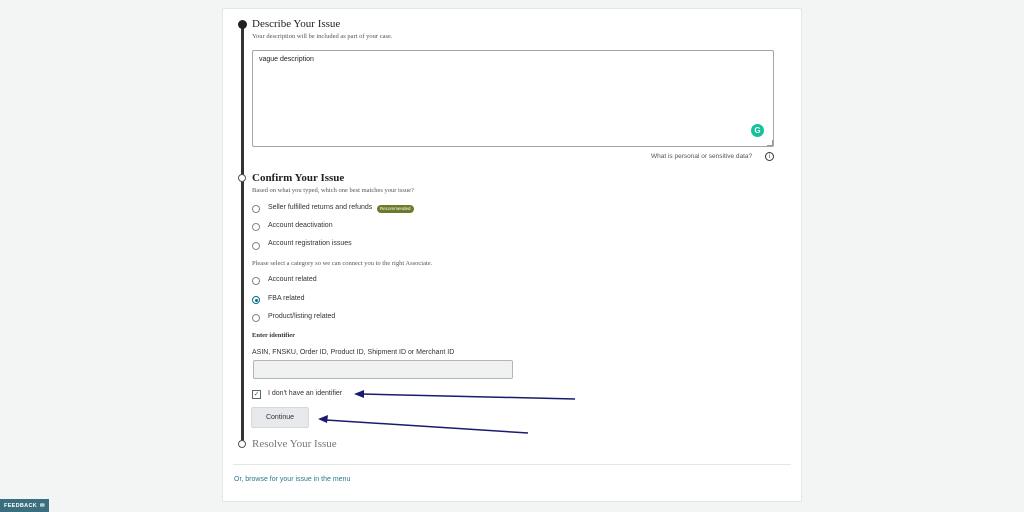  Describe the element at coordinates (242, 234) in the screenshot. I see `step-timeline` at that location.